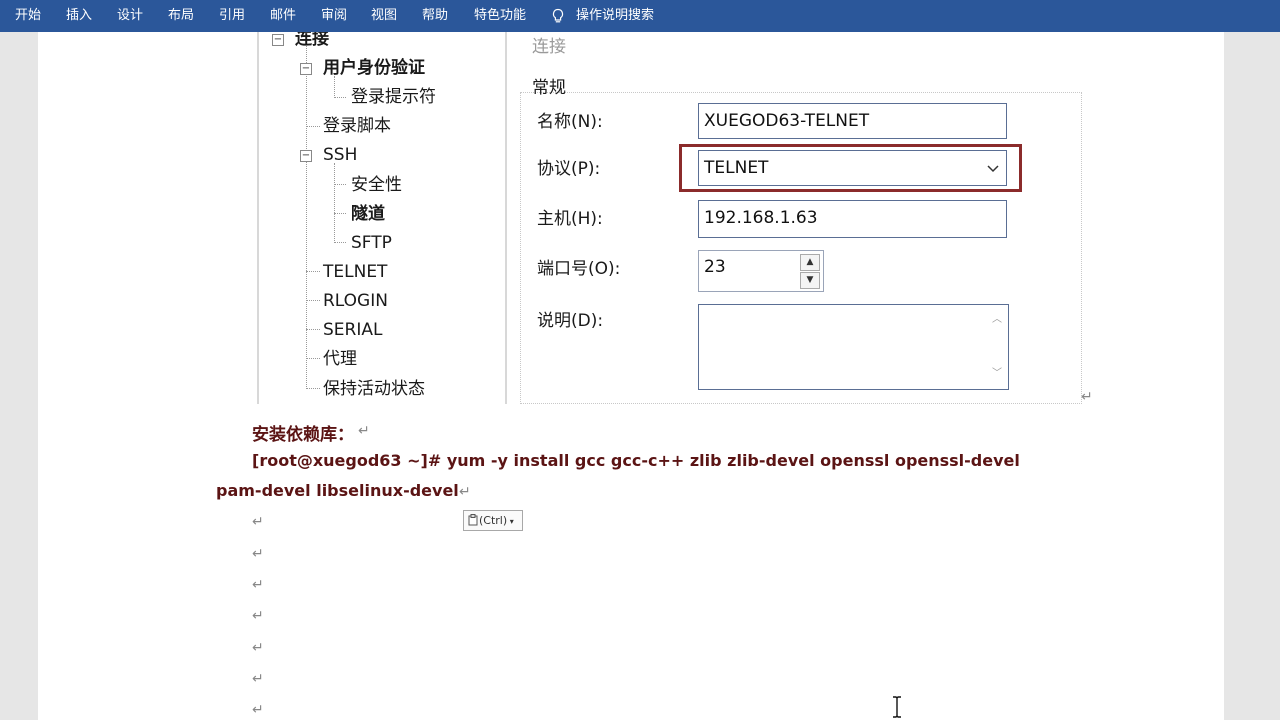  Describe the element at coordinates (312, 41) in the screenshot. I see `tree-item-connection: 连接` at that location.